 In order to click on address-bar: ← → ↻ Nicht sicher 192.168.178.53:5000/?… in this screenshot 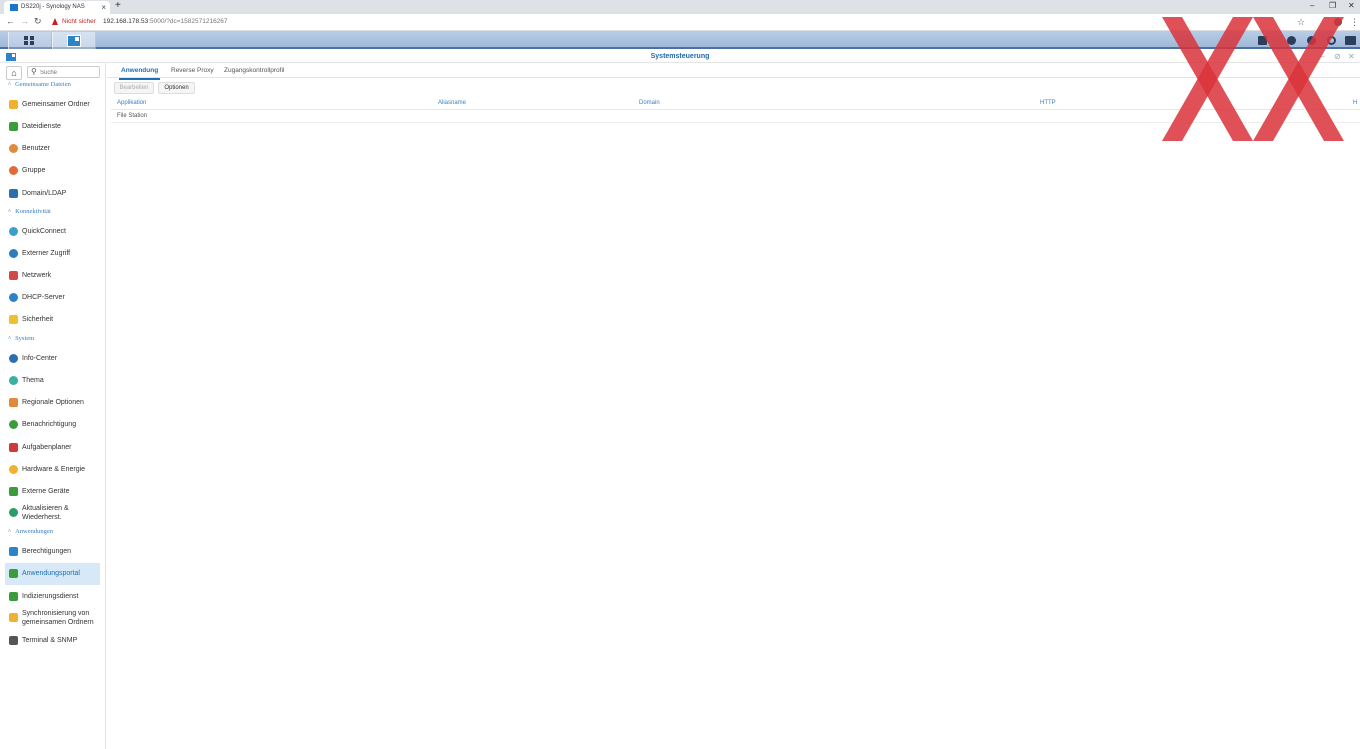, I will do `click(680, 22)`.